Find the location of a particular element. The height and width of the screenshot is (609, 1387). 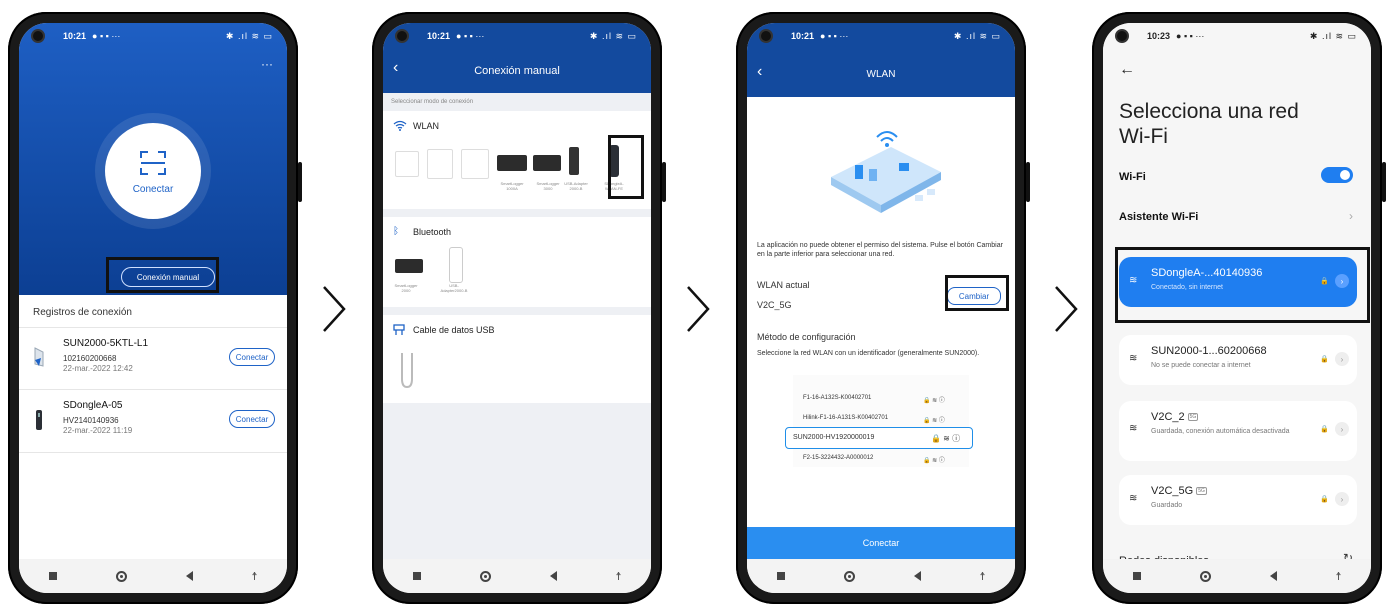

record-name: SDongleA-05 is located at coordinates (93, 405).